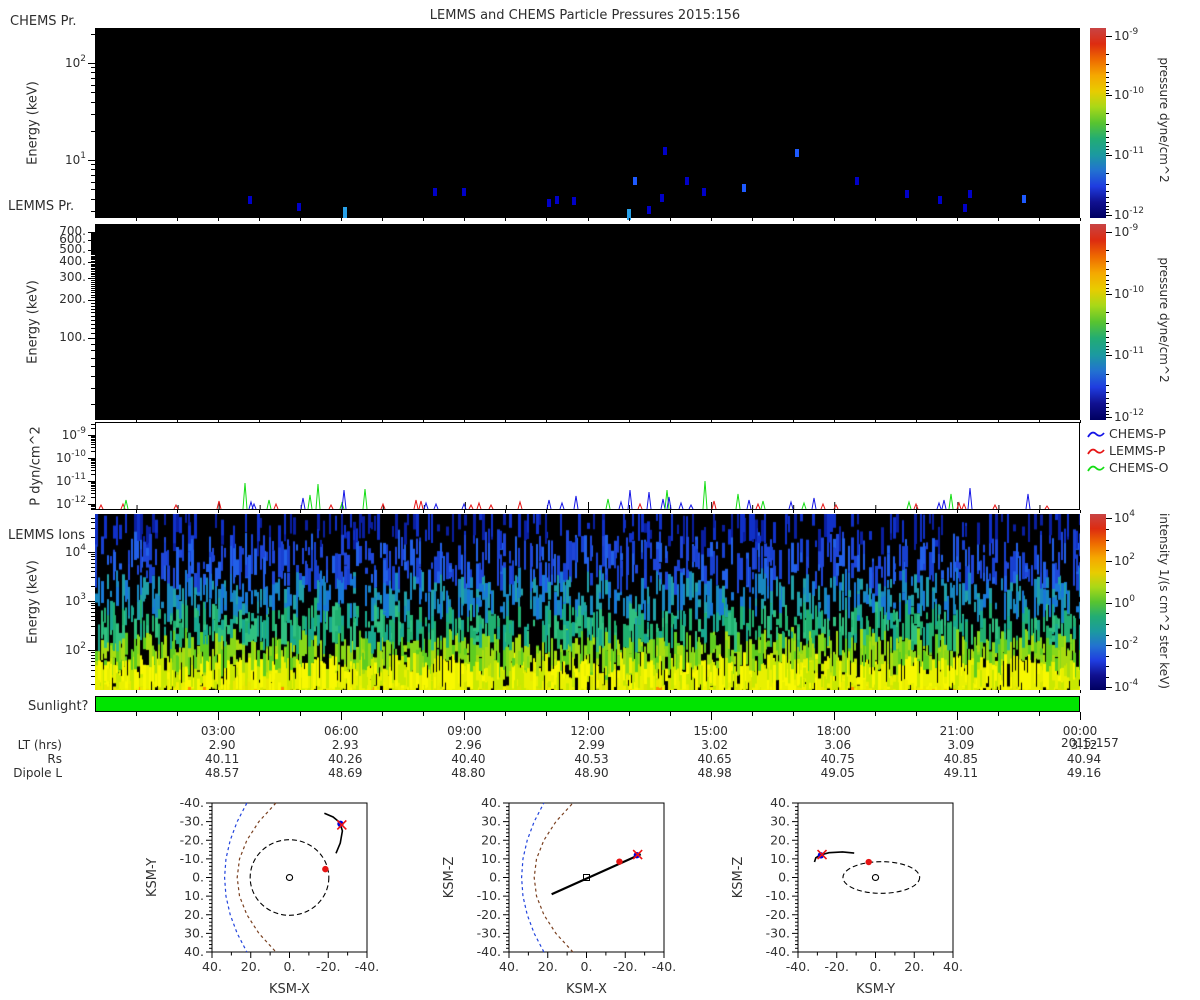 This screenshot has width=1200, height=1000. Describe the element at coordinates (837, 773) in the screenshot. I see `axis-row-value: 49.05` at that location.